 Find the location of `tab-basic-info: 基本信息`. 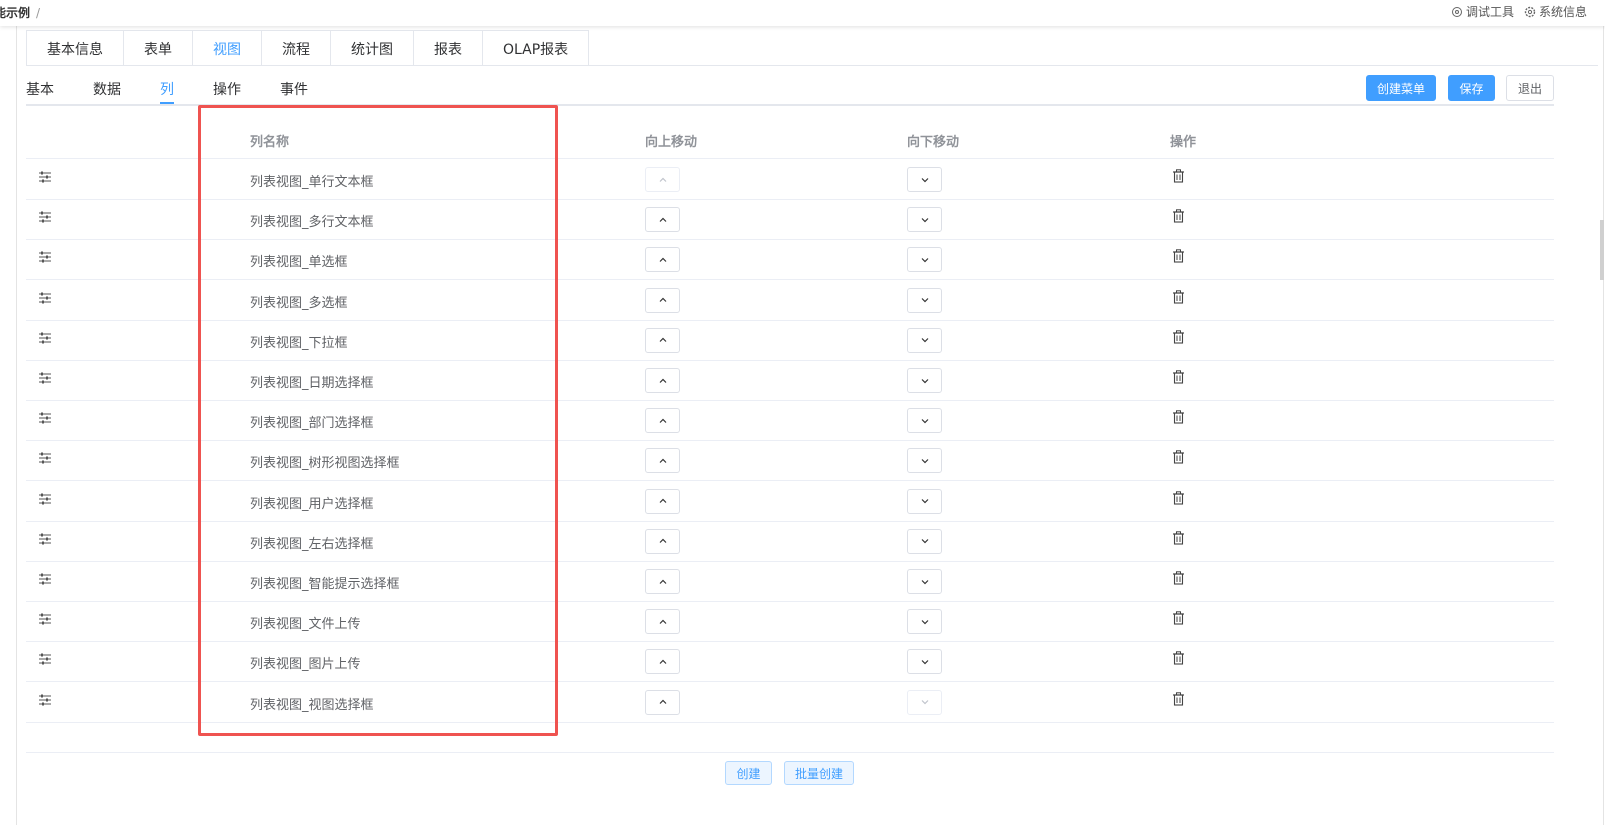

tab-basic-info: 基本信息 is located at coordinates (74, 48).